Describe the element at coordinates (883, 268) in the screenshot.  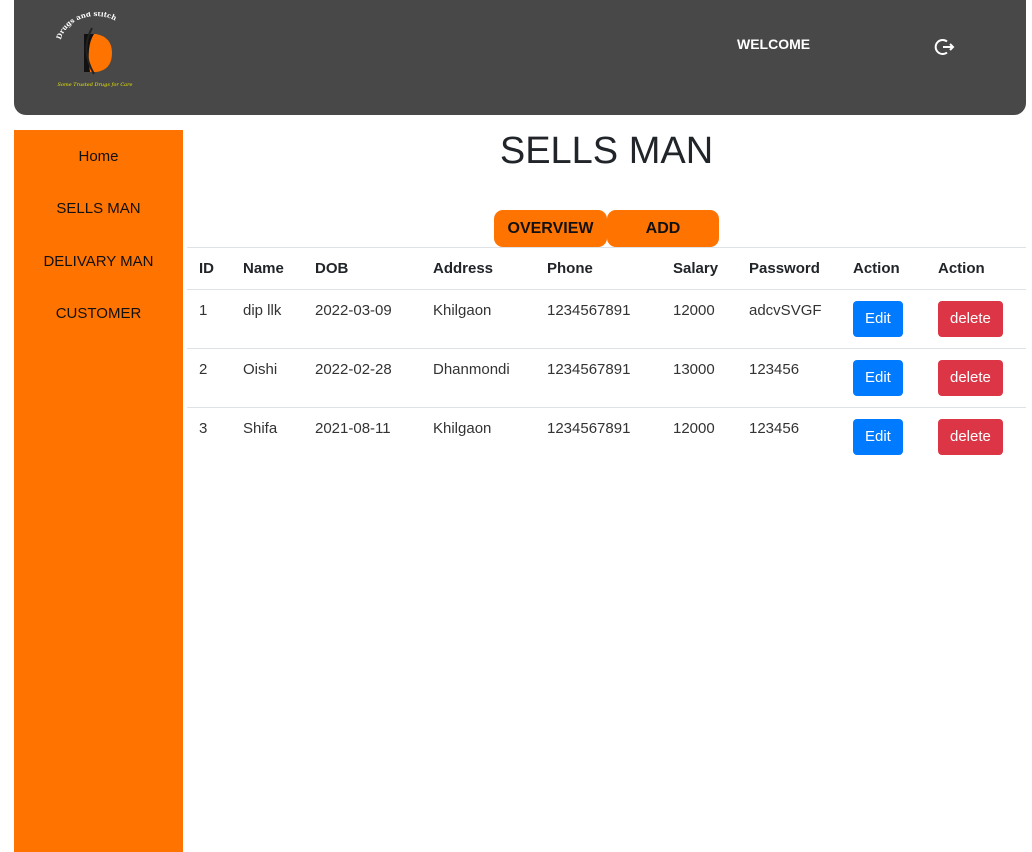
I see `column-header-action-edit: Action` at that location.